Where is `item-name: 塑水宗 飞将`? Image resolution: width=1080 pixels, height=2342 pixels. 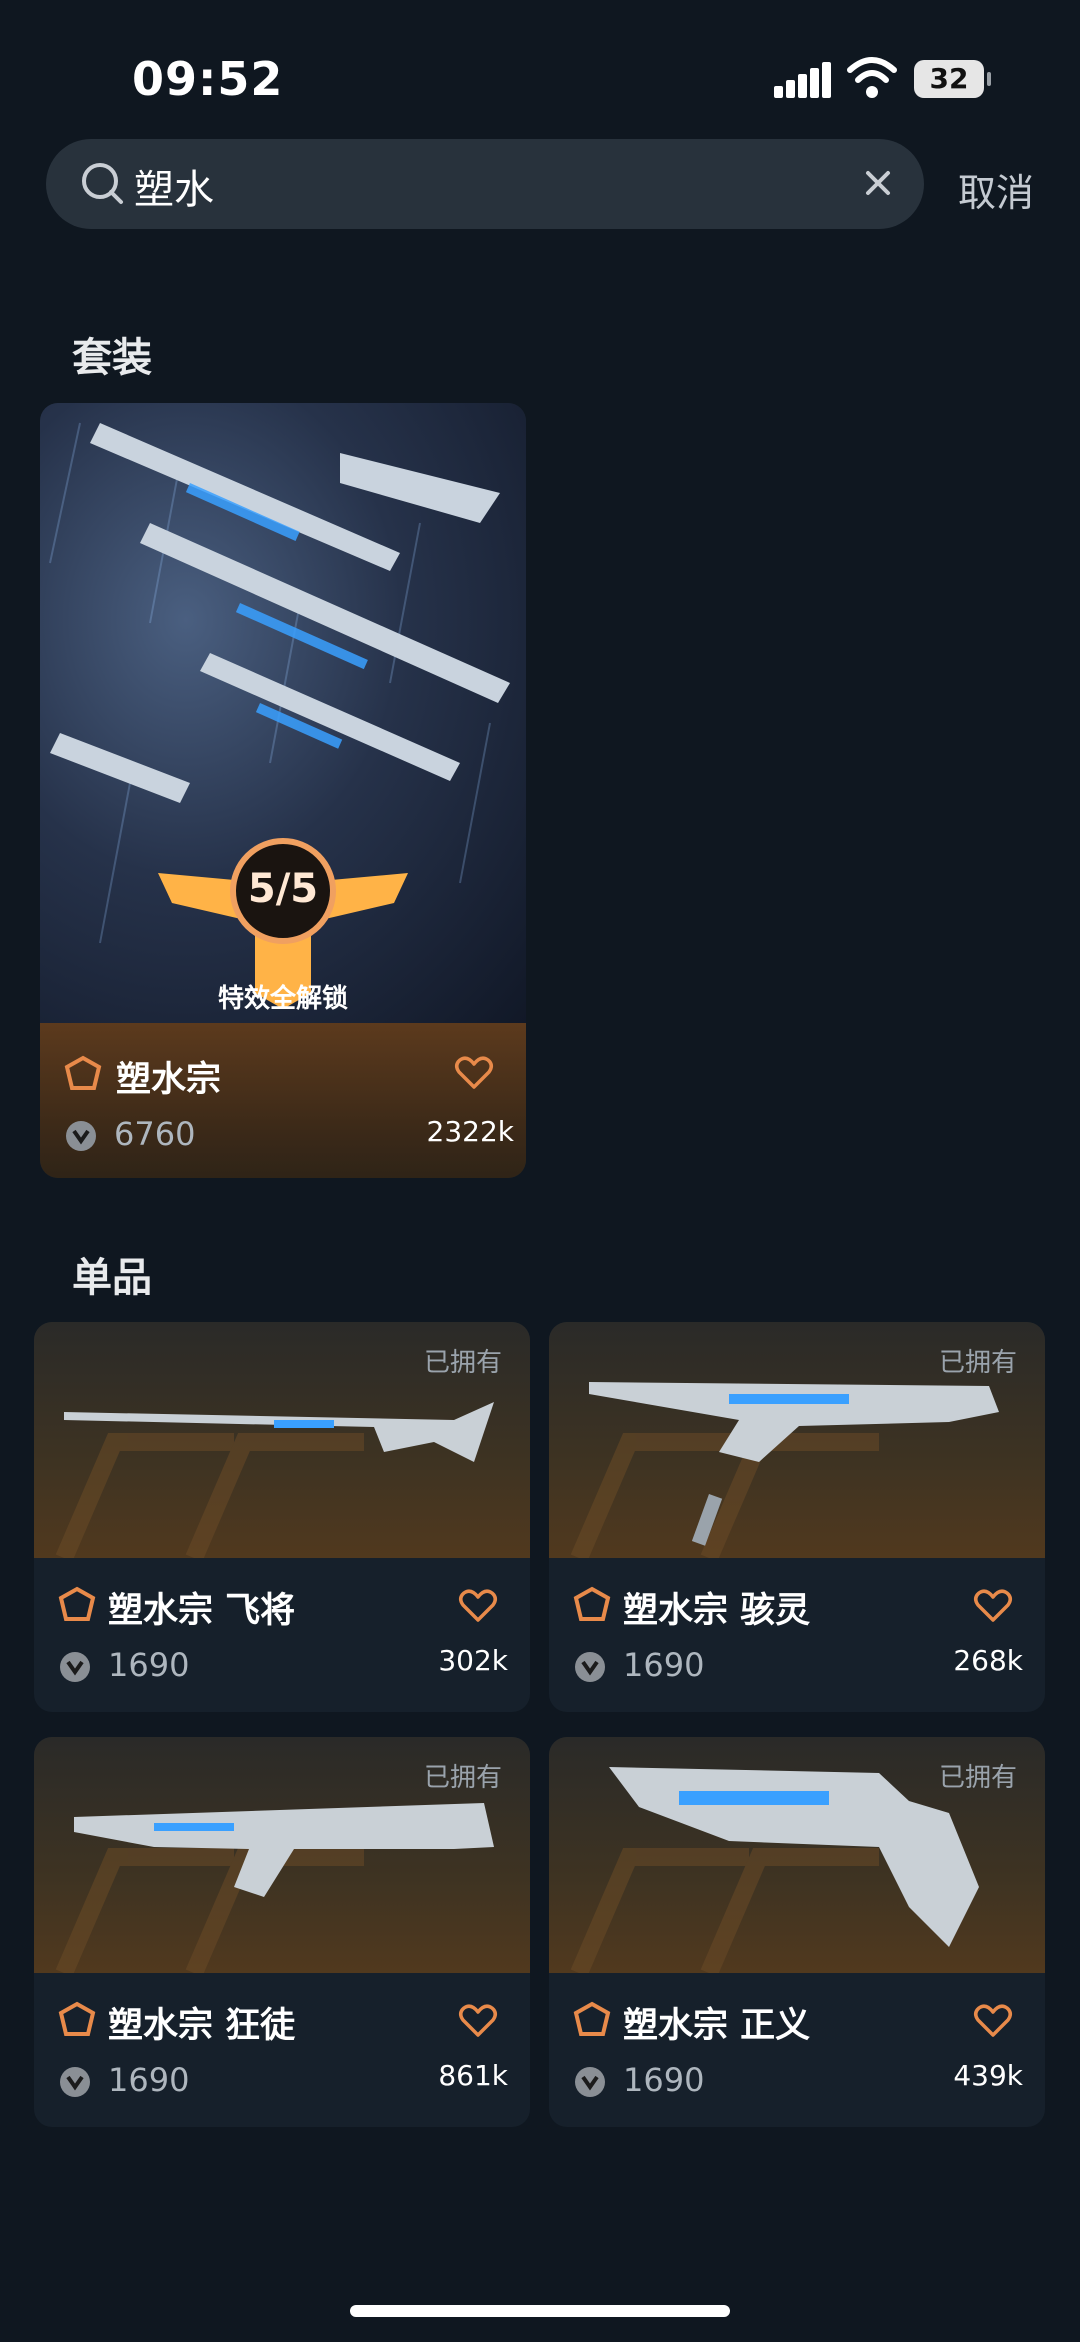 item-name: 塑水宗 飞将 is located at coordinates (202, 1611).